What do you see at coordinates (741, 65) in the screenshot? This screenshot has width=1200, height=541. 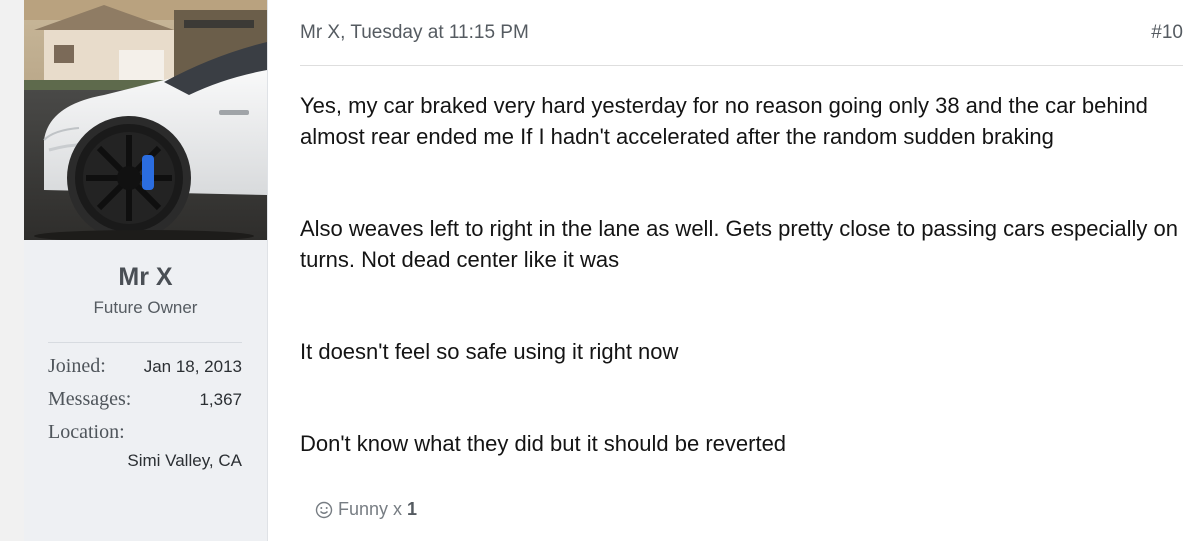 I see `header-divider` at bounding box center [741, 65].